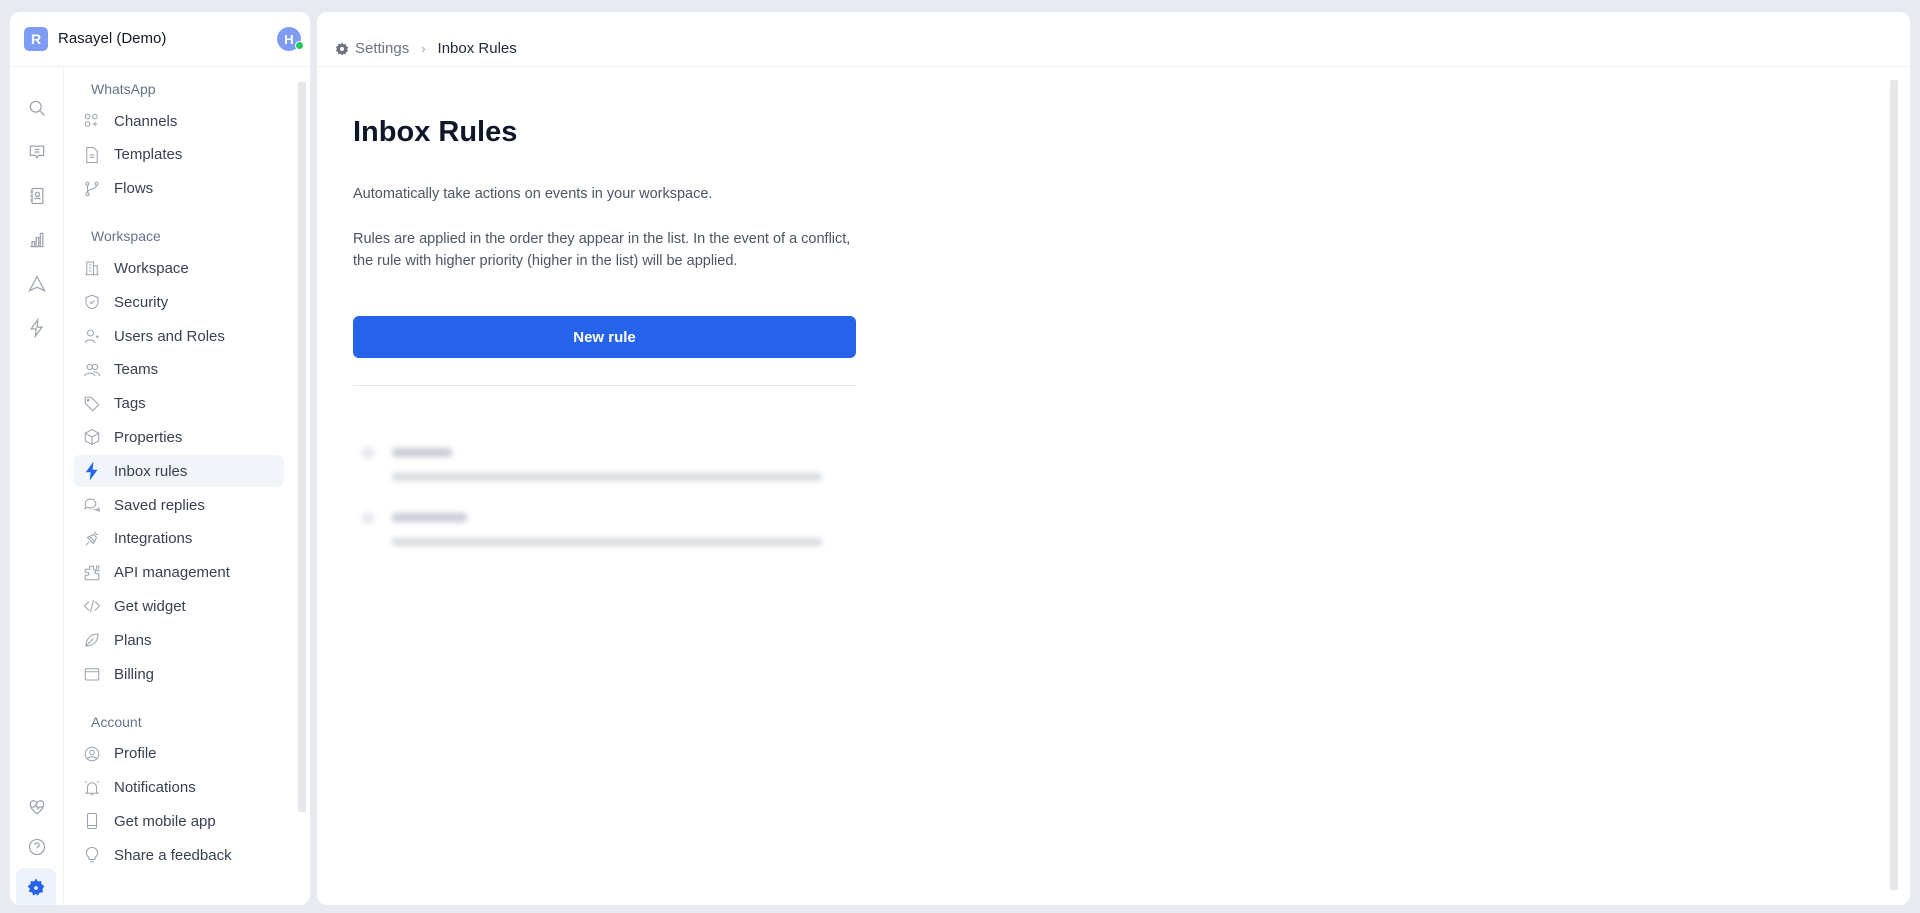 This screenshot has height=913, width=1920. I want to click on workspace-badge: R, so click(36, 39).